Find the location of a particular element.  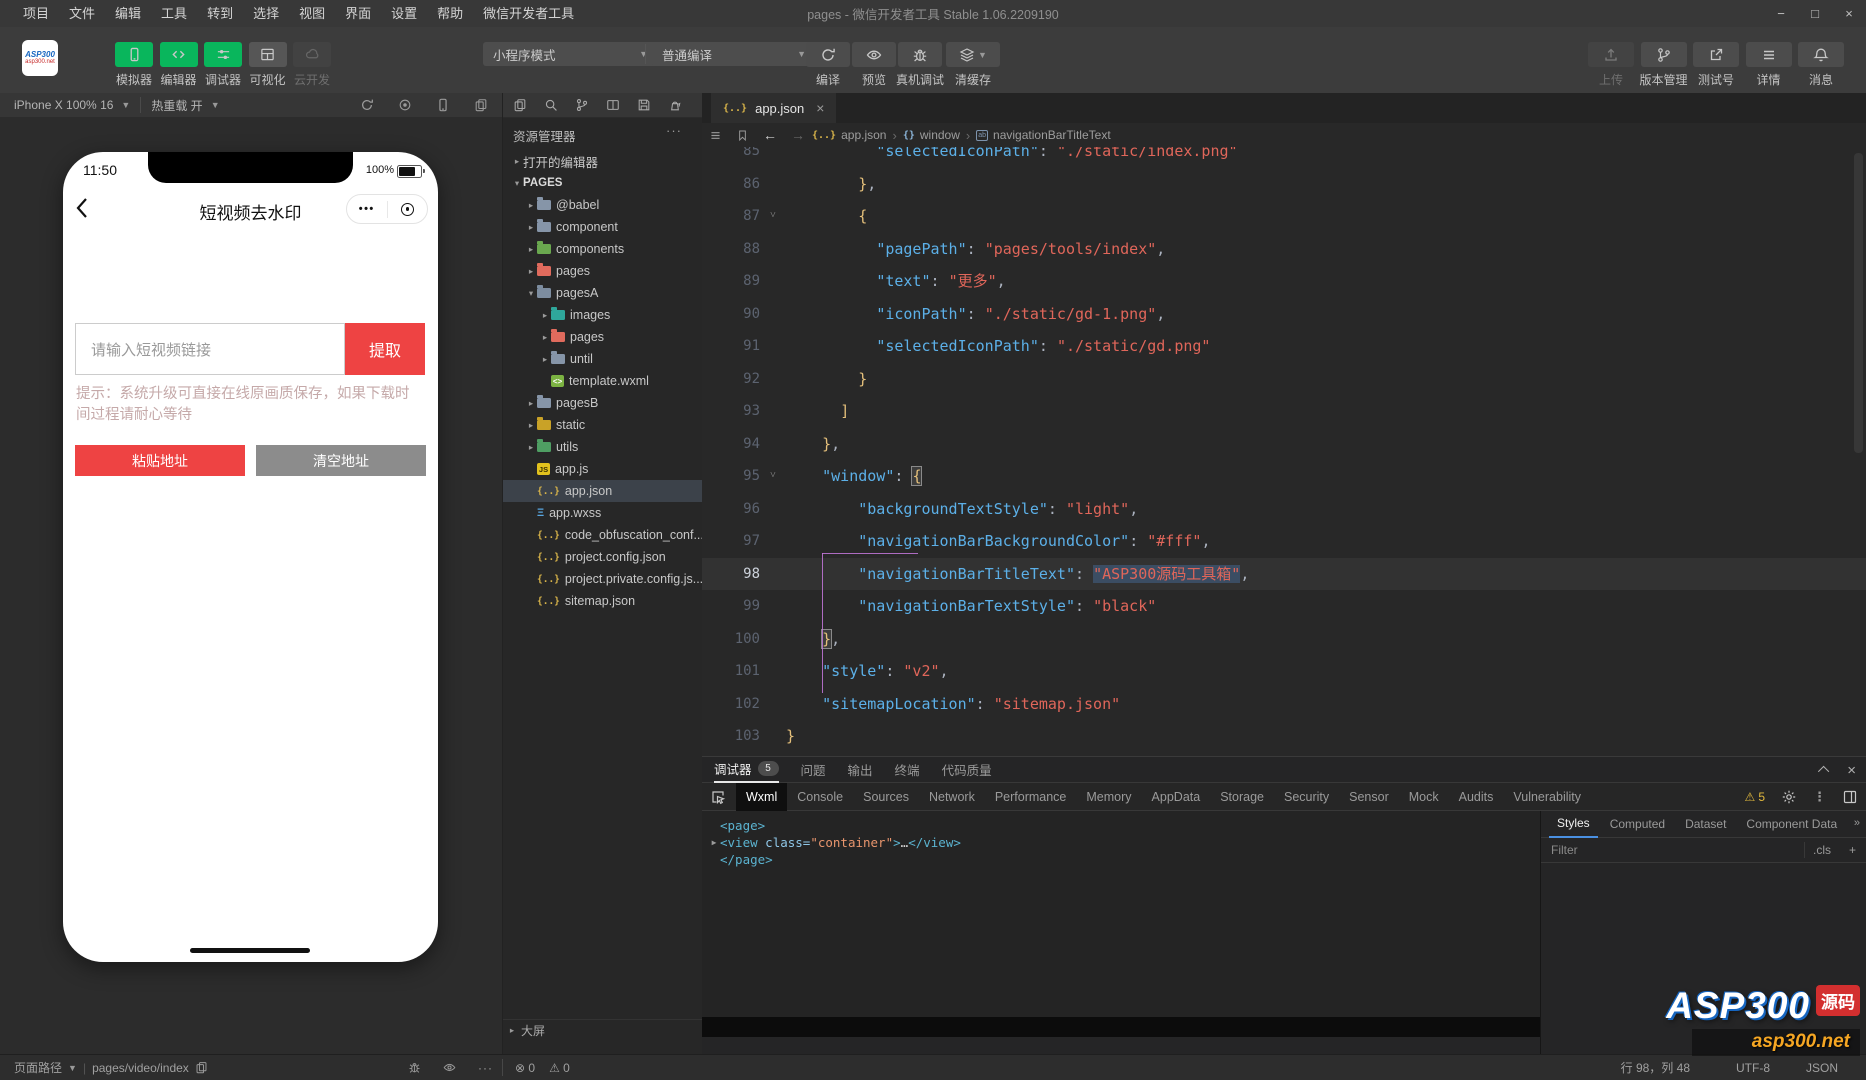

code-line-92: 92 } is located at coordinates (1284, 379).